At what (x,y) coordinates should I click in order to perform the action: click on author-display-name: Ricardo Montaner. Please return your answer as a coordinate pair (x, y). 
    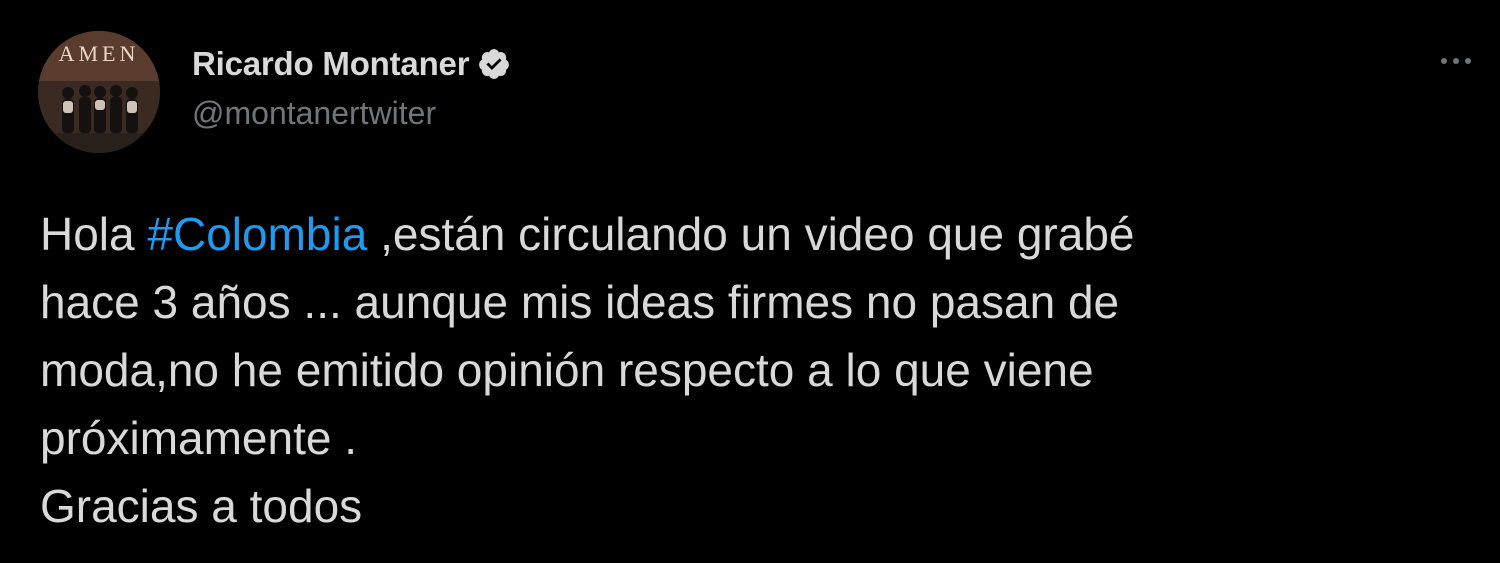
    Looking at the image, I should click on (331, 64).